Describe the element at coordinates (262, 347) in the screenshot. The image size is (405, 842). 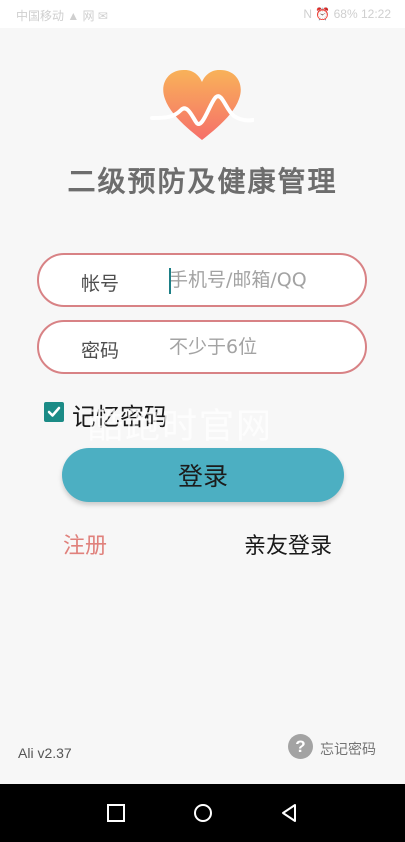
I see `password-input` at that location.